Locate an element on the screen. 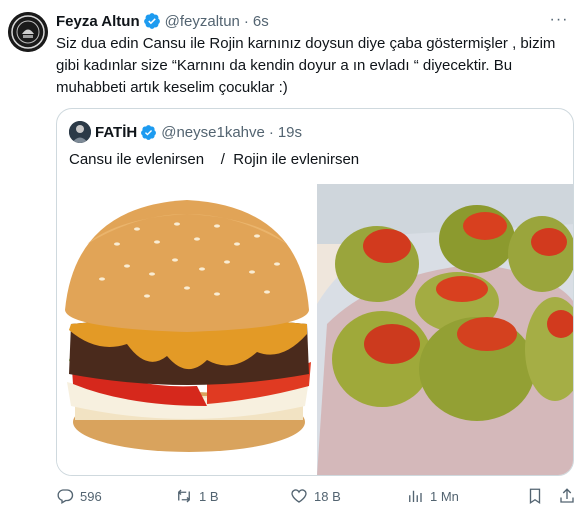 The height and width of the screenshot is (511, 579). tweet-timestamp: 6s is located at coordinates (261, 21).